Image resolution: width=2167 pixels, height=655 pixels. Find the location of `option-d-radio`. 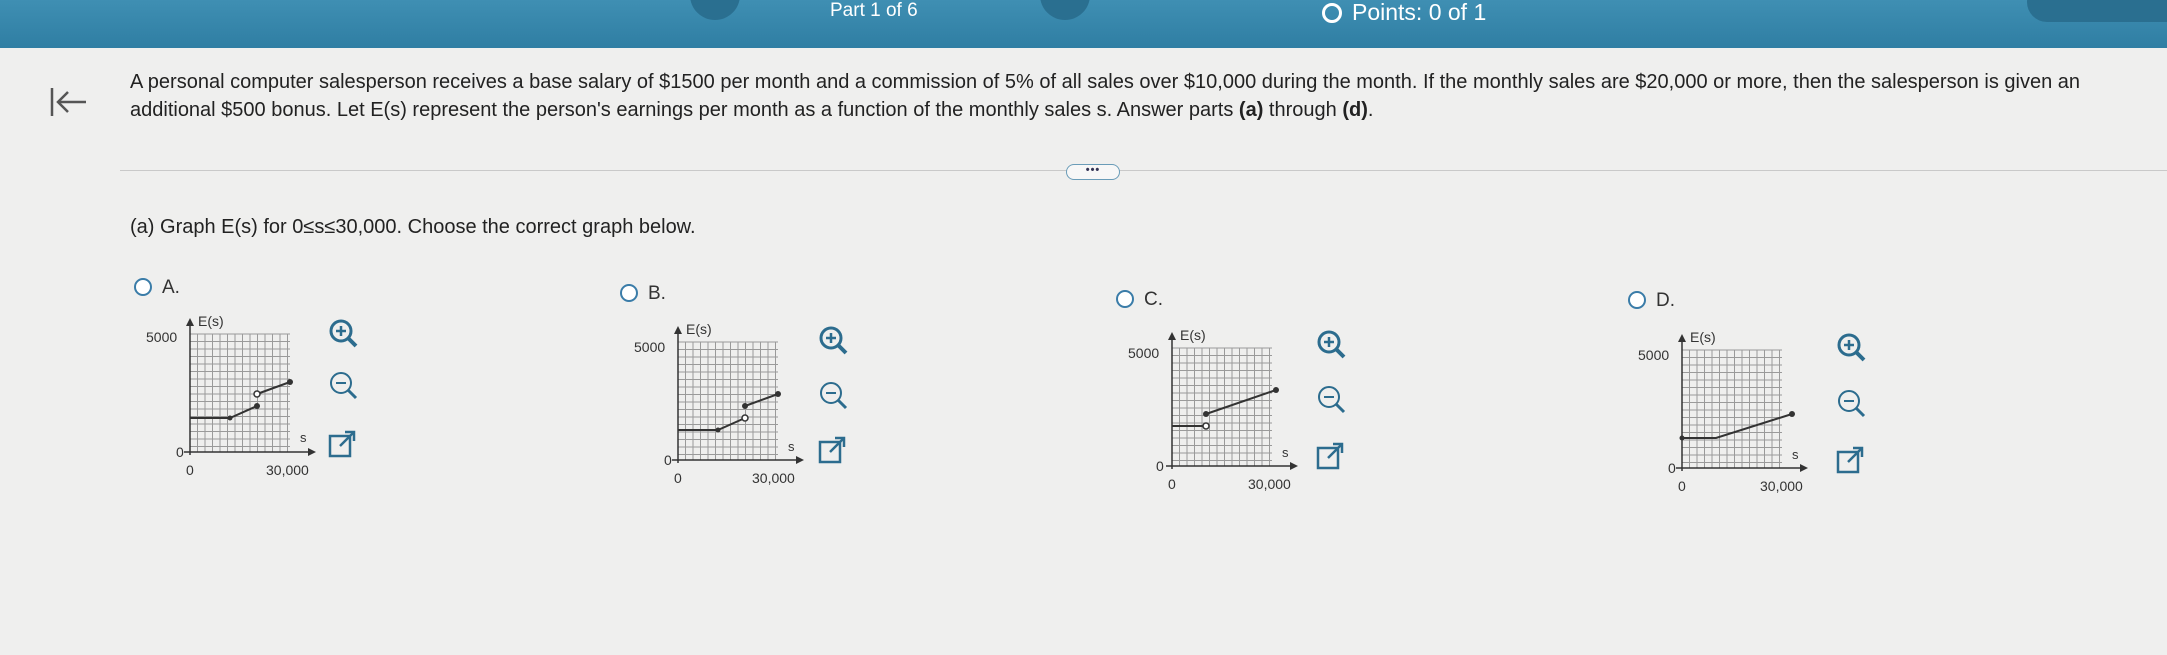

option-d-radio is located at coordinates (1637, 300).